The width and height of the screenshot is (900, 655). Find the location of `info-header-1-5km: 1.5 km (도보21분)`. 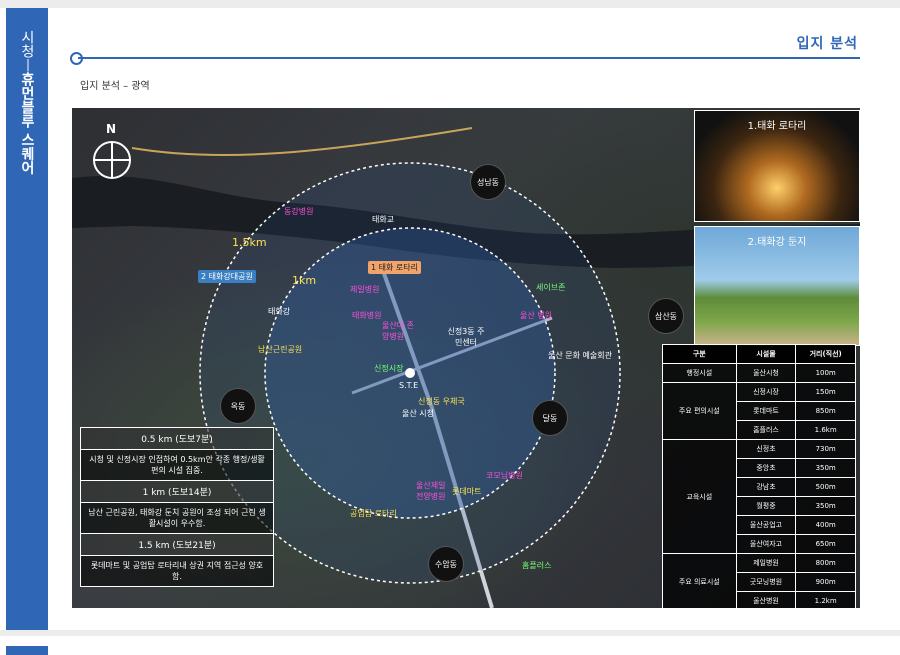

info-header-1-5km: 1.5 km (도보21분) is located at coordinates (177, 545).